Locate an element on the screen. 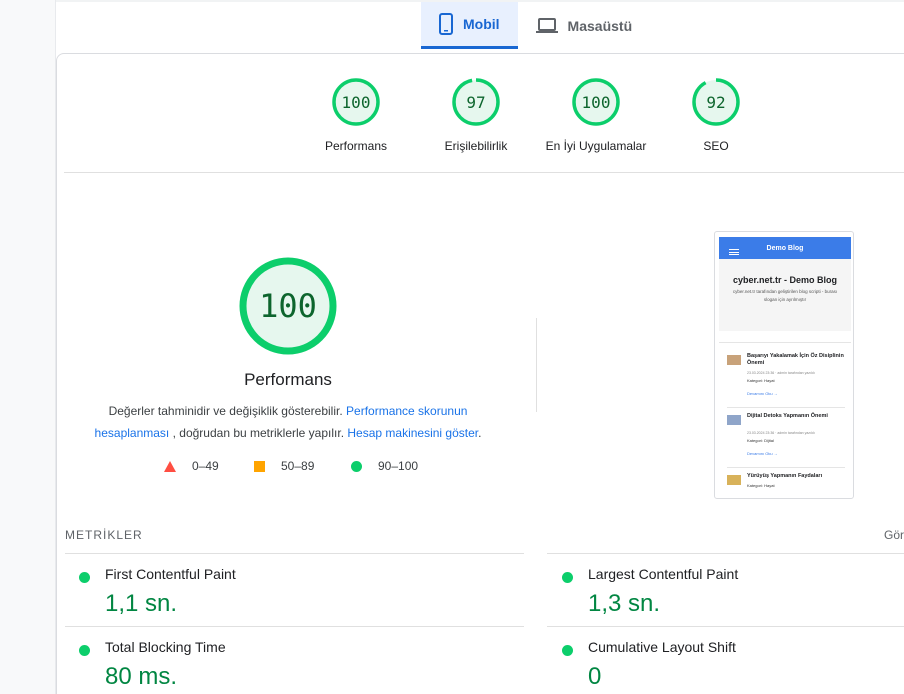  tab-desktop-label: Masaüstü is located at coordinates (600, 25).